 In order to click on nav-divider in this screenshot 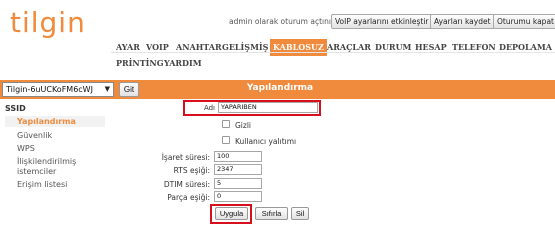, I will do `click(333, 52)`.